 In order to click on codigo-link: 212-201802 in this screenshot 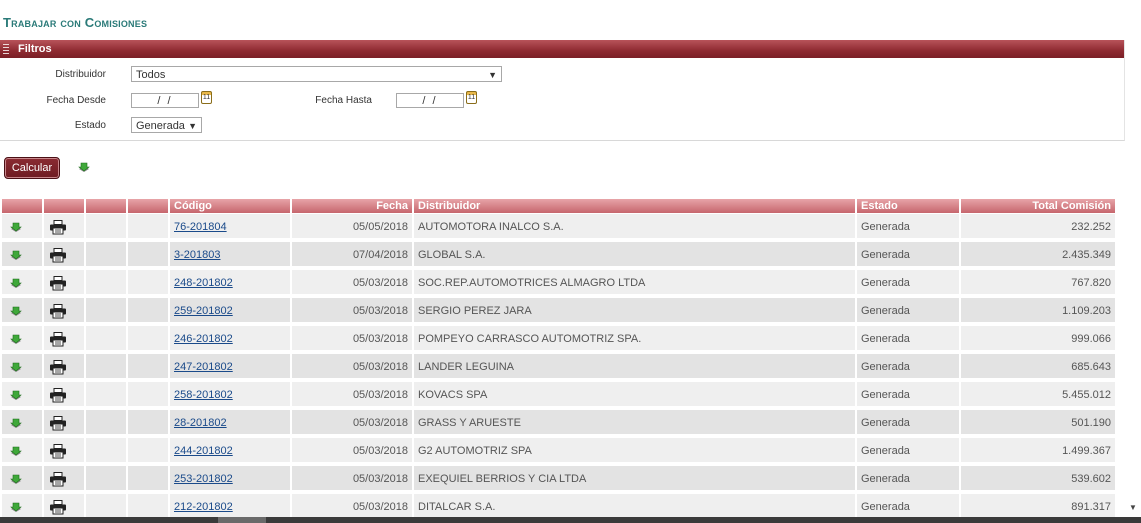, I will do `click(203, 507)`.